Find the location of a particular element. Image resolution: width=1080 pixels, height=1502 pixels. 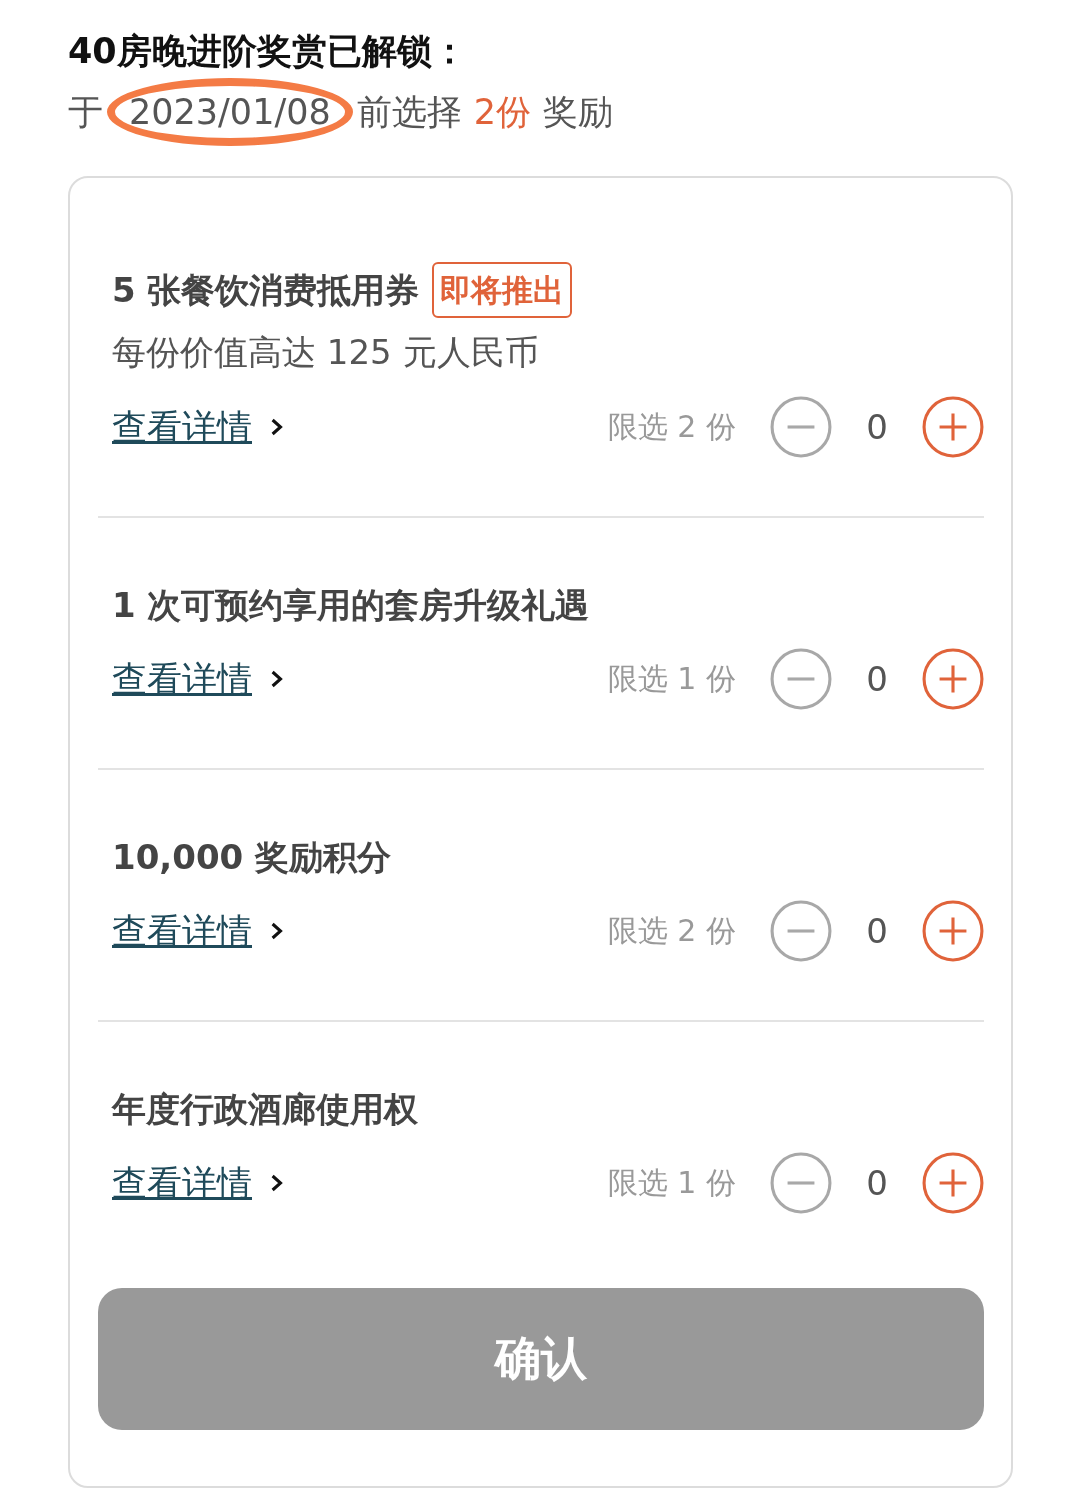

section-title: 40房晚进阶奖赏已解锁： is located at coordinates (268, 51).